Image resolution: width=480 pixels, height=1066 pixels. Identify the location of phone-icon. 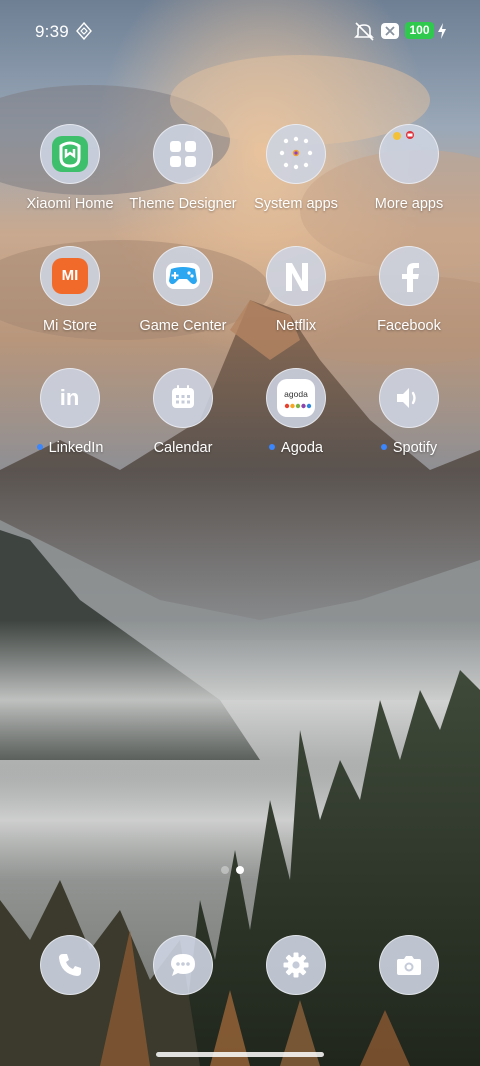
(70, 965).